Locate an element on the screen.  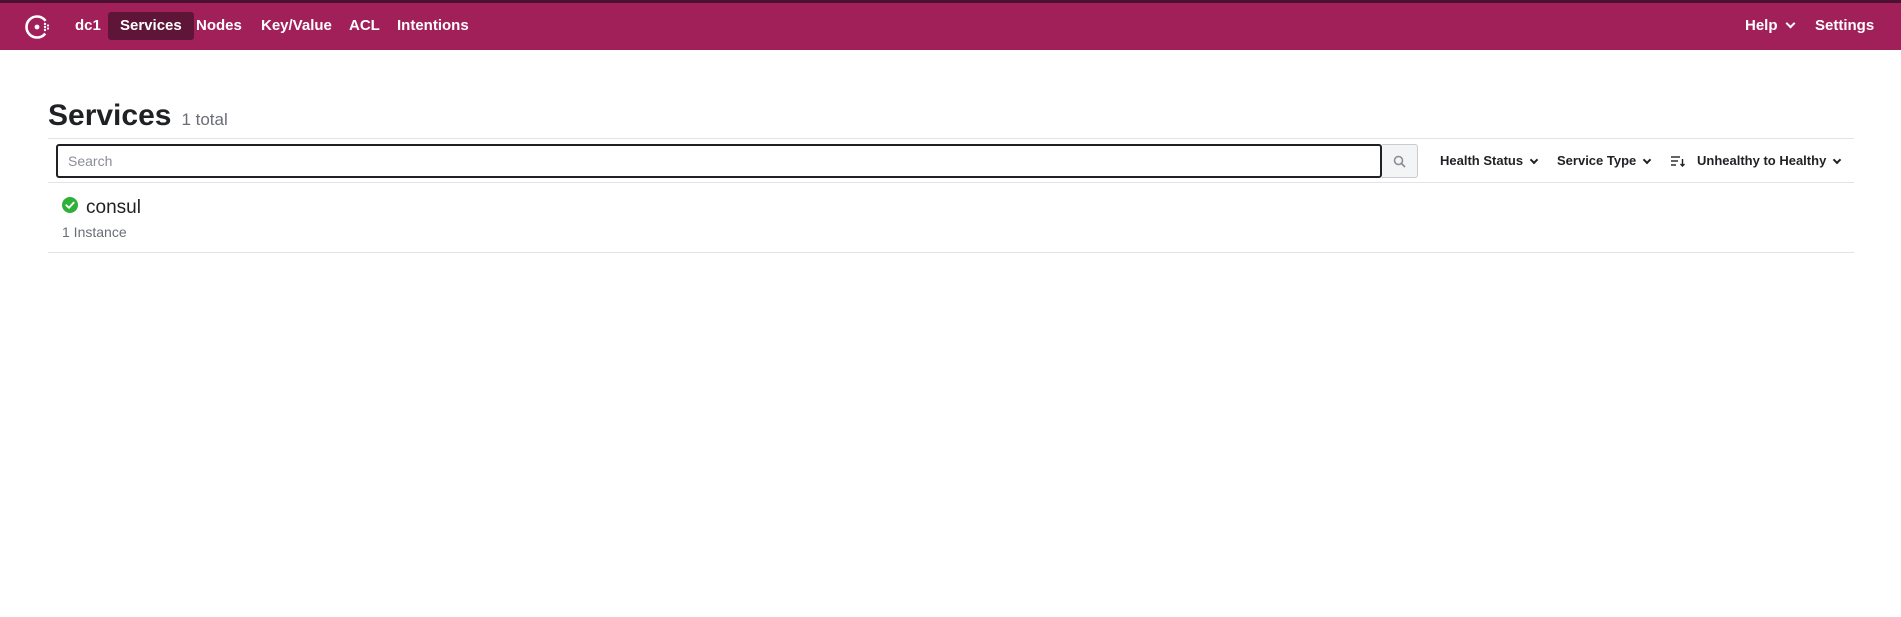
health-status-label: Health Status is located at coordinates (1482, 160).